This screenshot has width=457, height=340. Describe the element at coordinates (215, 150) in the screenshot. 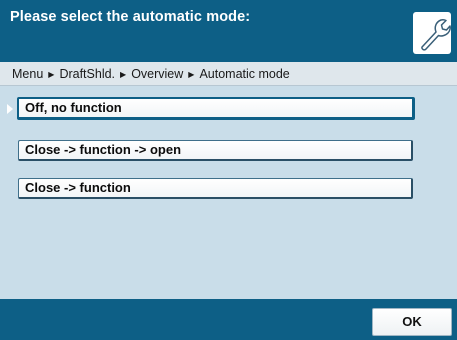

I see `option-close-function-open: Close -> function -> open` at that location.